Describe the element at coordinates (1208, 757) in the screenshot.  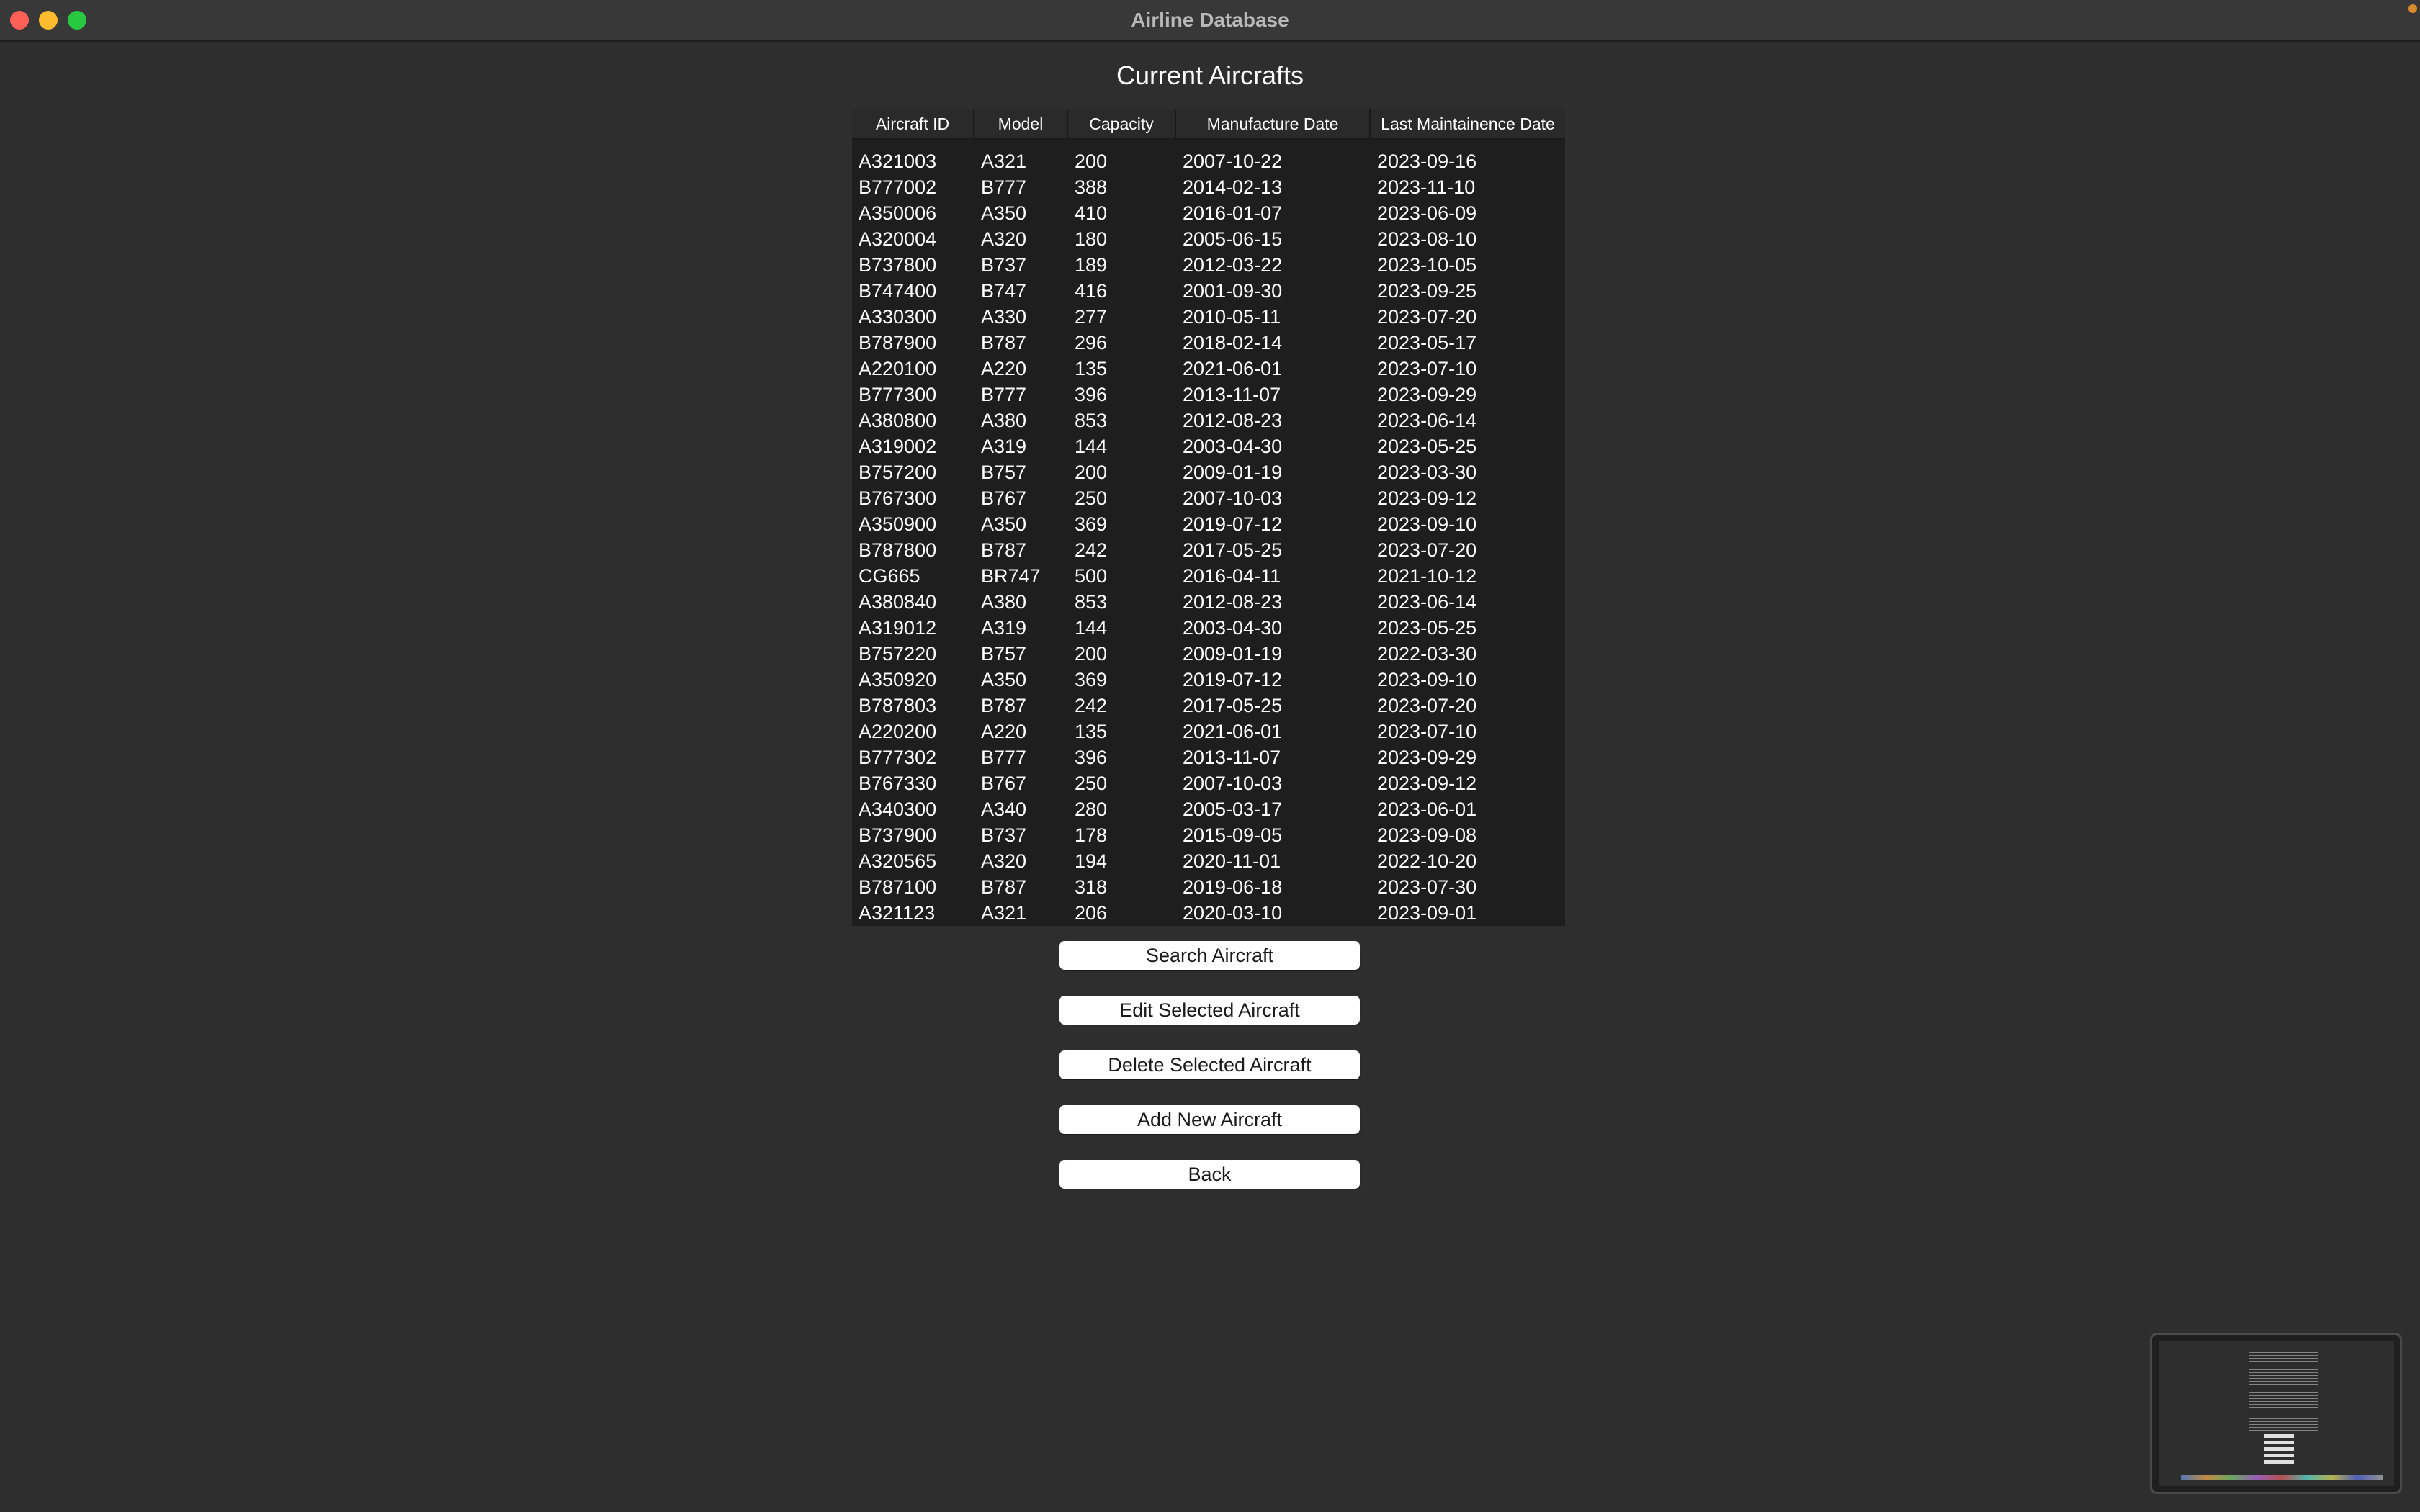
I see `table-row: B777302 B777 396 2013-11-07 2023-09-29` at that location.